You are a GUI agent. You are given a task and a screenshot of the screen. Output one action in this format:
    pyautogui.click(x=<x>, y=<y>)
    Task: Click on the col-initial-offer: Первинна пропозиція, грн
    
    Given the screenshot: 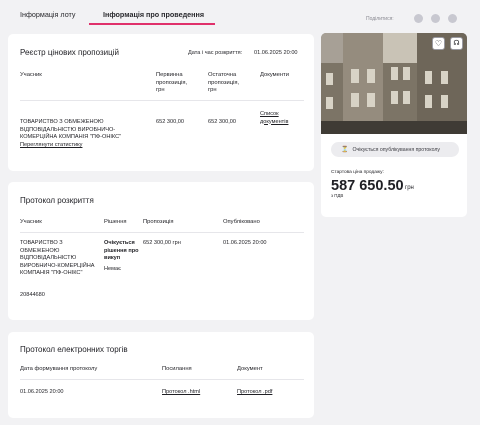 What is the action you would take?
    pyautogui.click(x=172, y=83)
    